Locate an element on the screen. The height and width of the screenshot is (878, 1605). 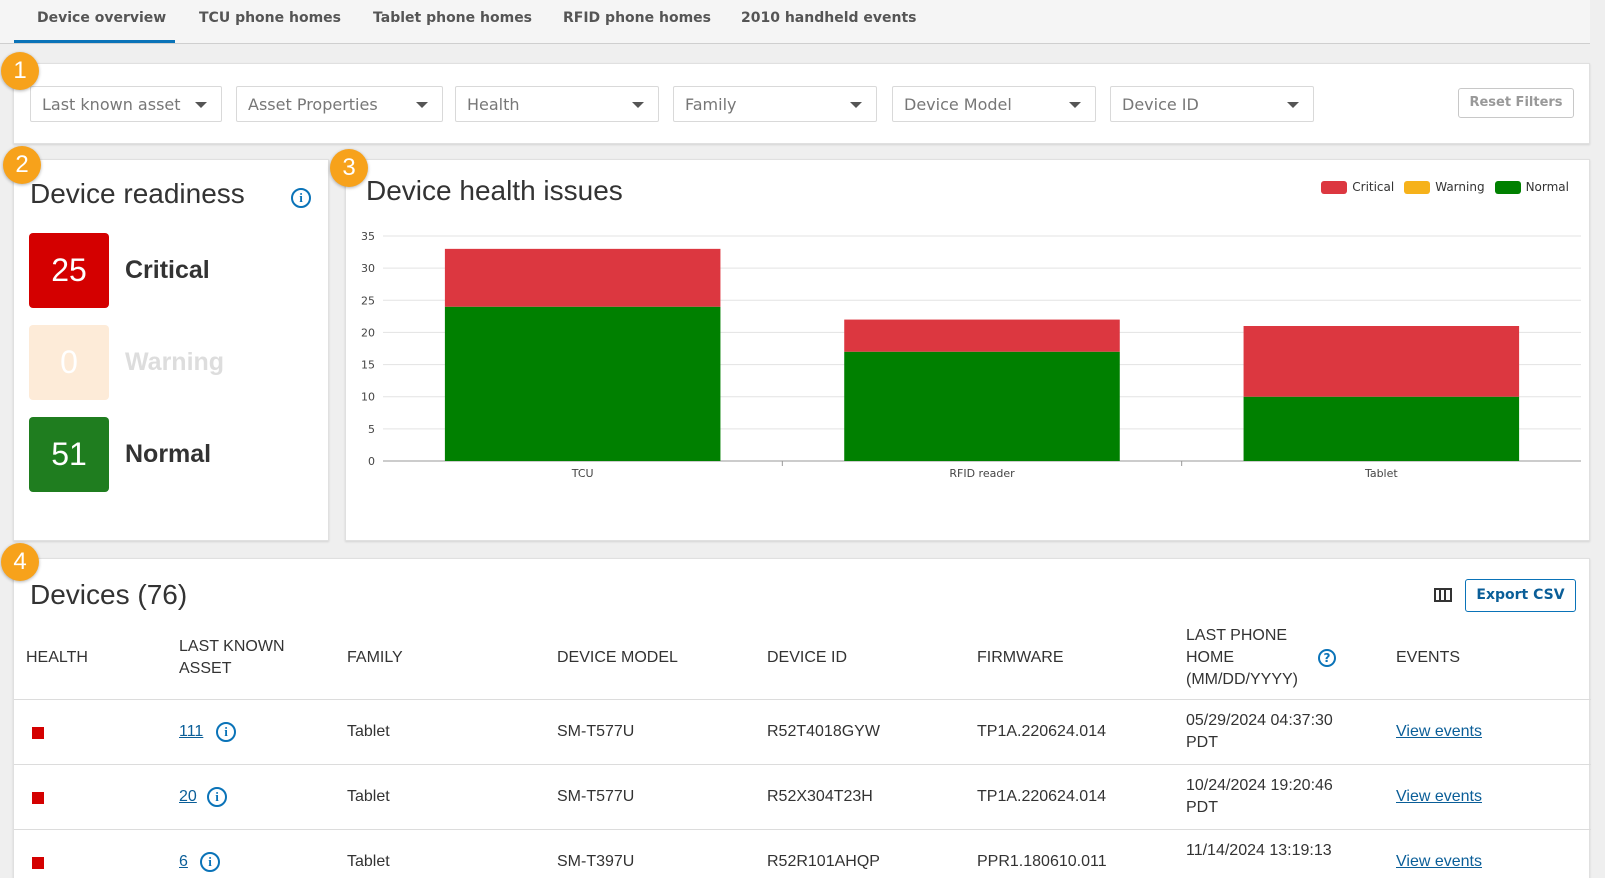
y-tick-label: 0 is located at coordinates (371, 461).